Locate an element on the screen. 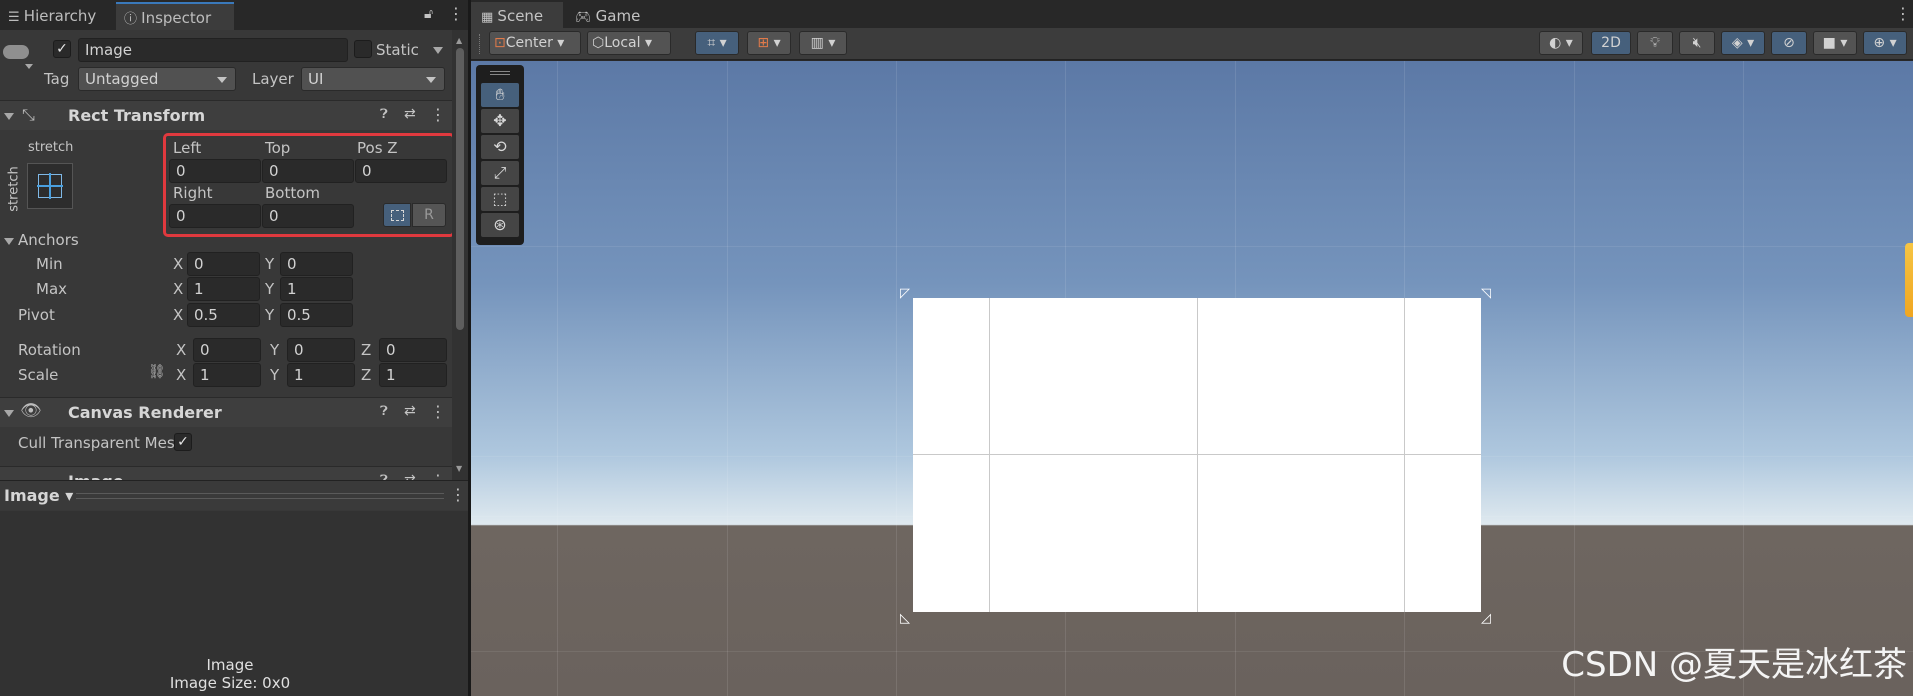  inspector-scrollbar: ▲ ▼ is located at coordinates (460, 255).